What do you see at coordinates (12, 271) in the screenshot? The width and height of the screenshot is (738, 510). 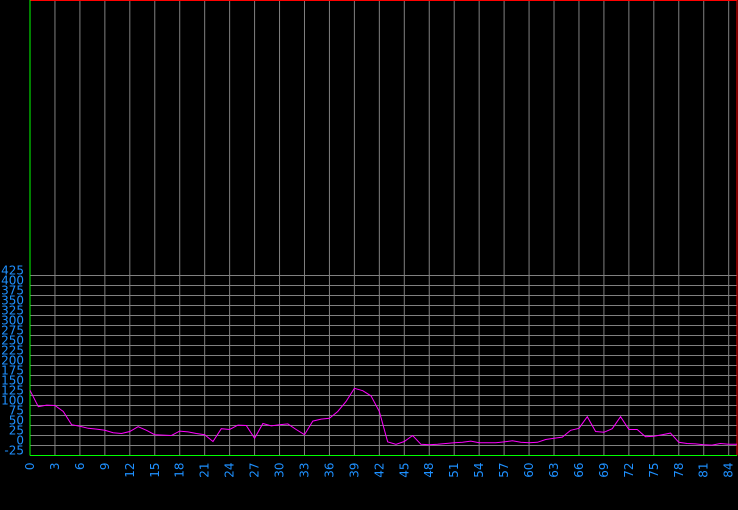 I see `y-tick-label: 425` at bounding box center [12, 271].